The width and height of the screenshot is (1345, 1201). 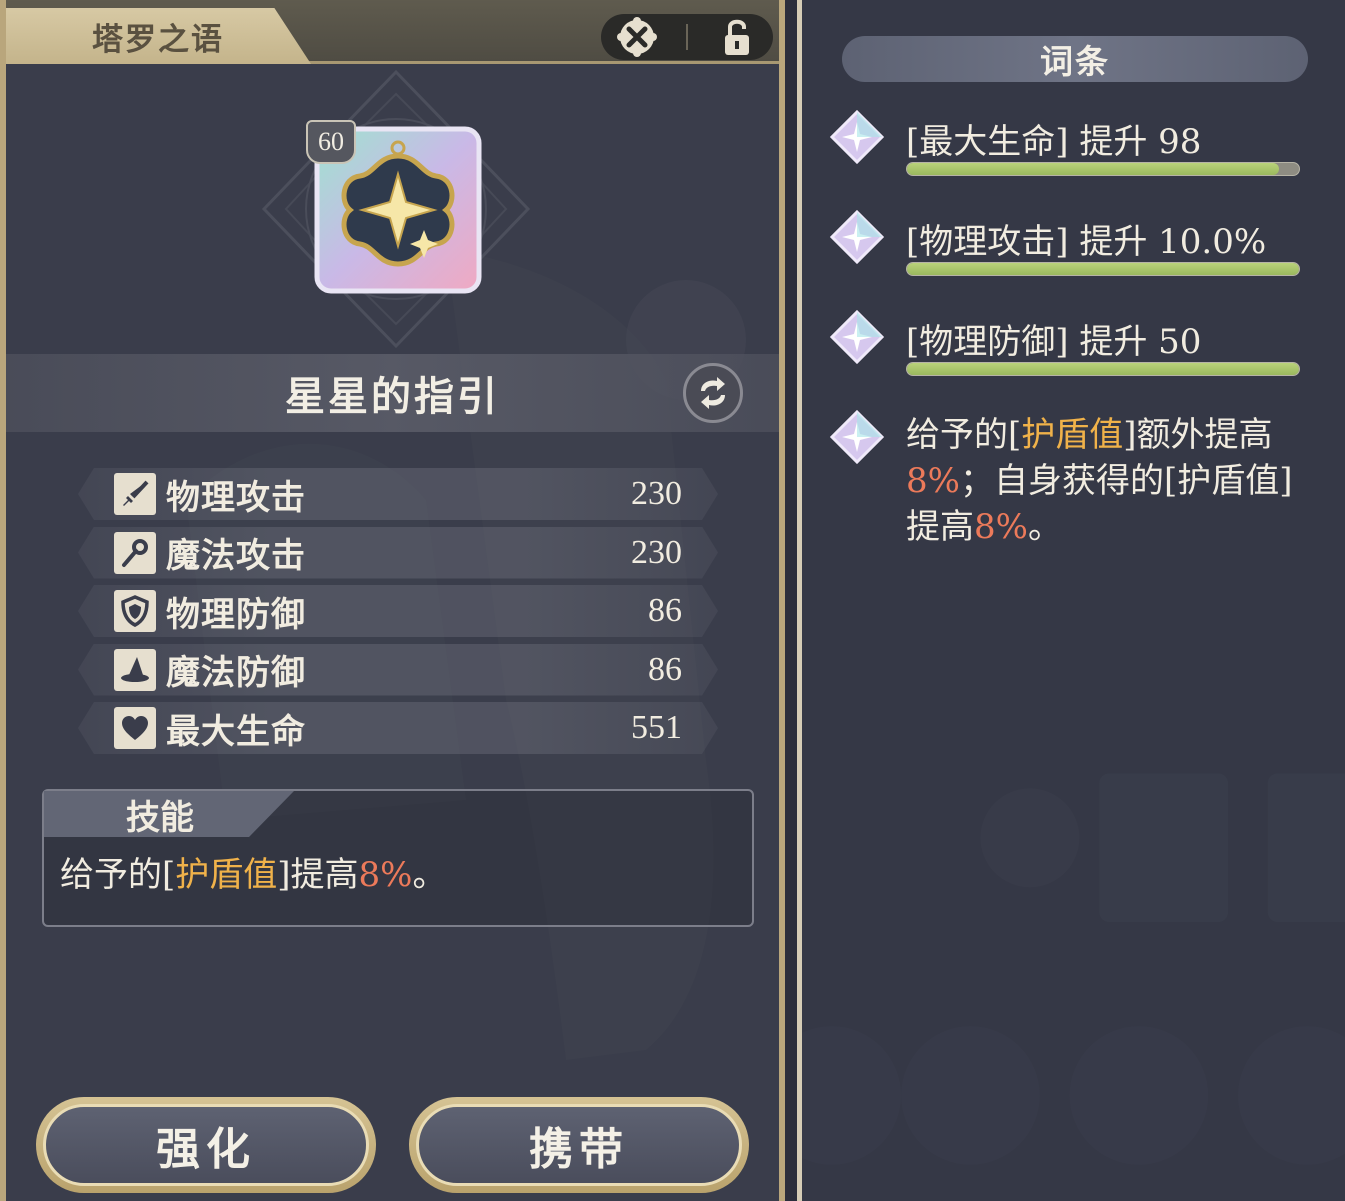 What do you see at coordinates (135, 494) in the screenshot?
I see `sword-icon` at bounding box center [135, 494].